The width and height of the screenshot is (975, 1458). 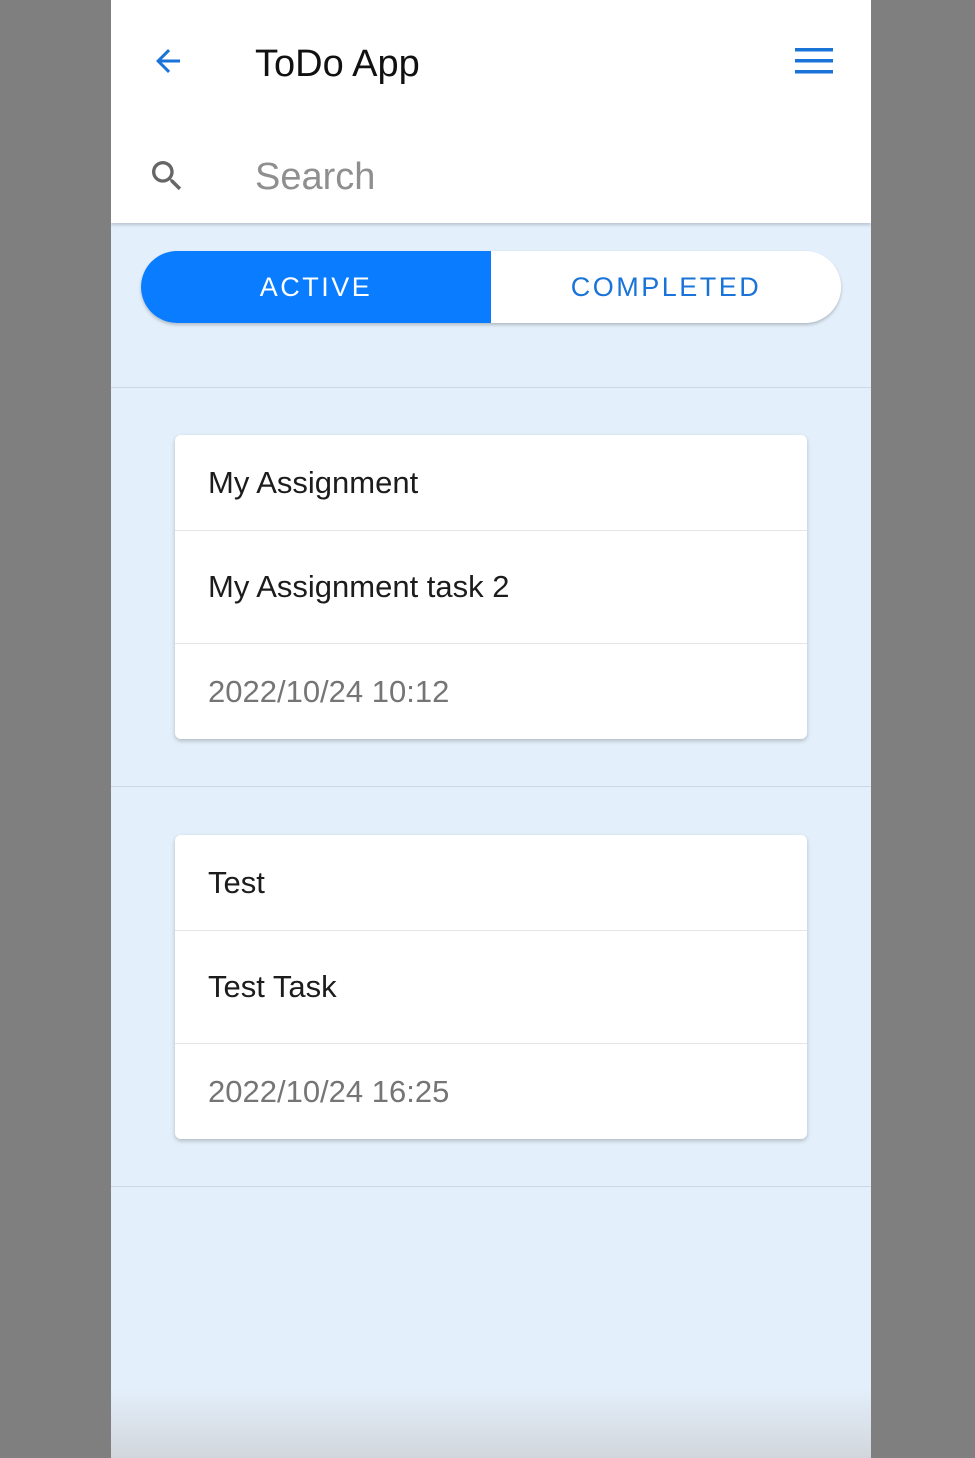 I want to click on task-title: Test, so click(x=491, y=883).